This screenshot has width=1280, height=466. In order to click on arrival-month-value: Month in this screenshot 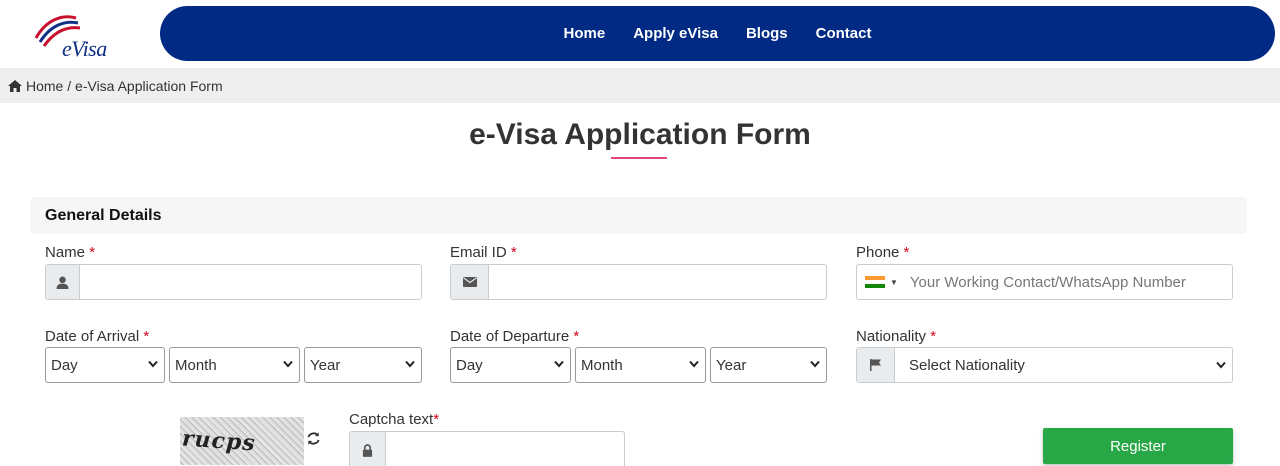, I will do `click(196, 365)`.